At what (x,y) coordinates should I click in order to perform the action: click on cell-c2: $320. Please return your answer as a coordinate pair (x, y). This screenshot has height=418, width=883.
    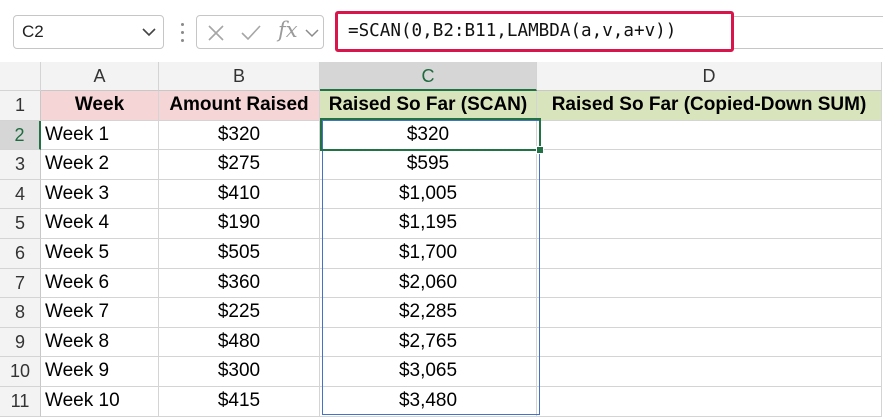
    Looking at the image, I should click on (428, 135).